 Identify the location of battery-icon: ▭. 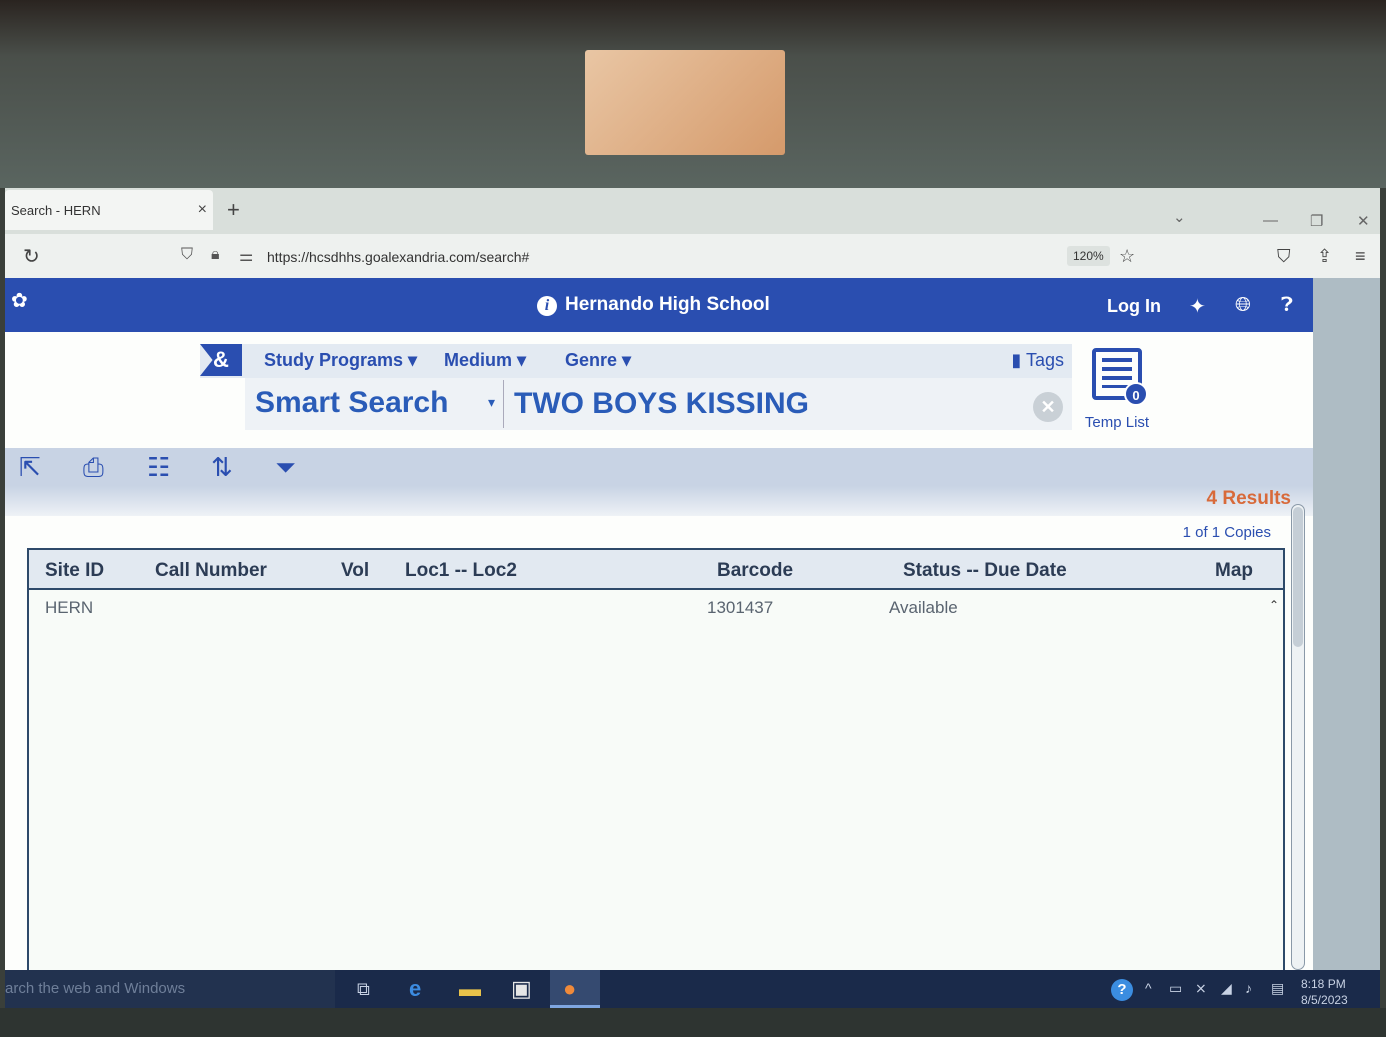
(1175, 988).